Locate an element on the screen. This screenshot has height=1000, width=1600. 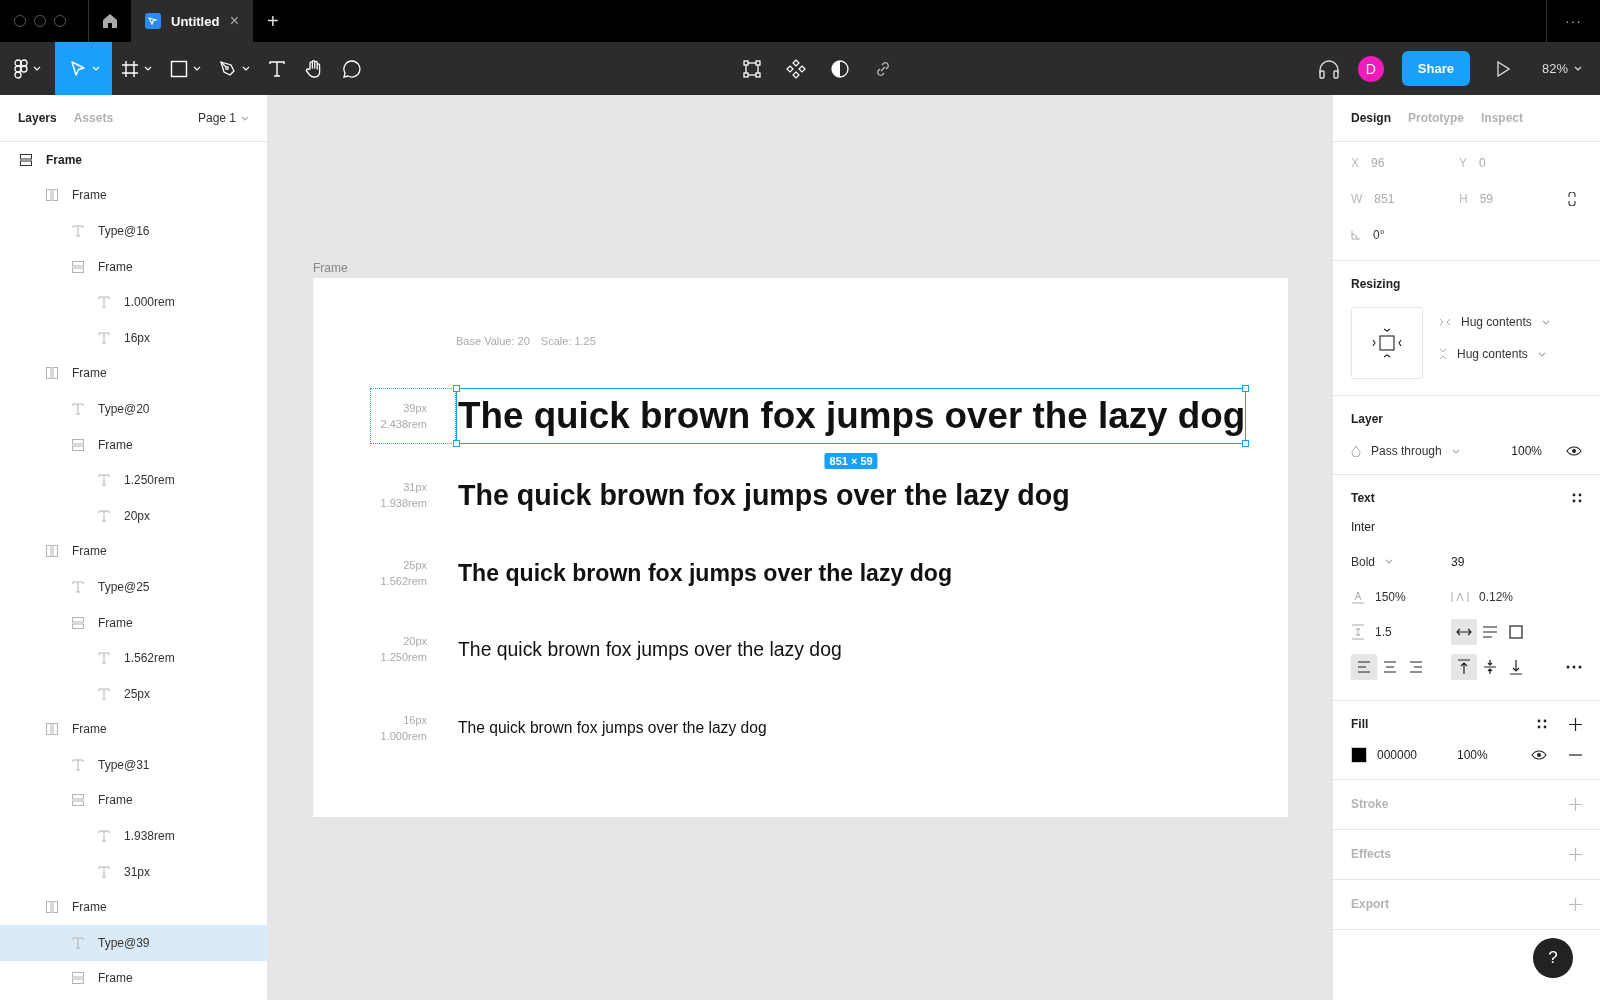
layer-item: Type@16 is located at coordinates (133, 231).